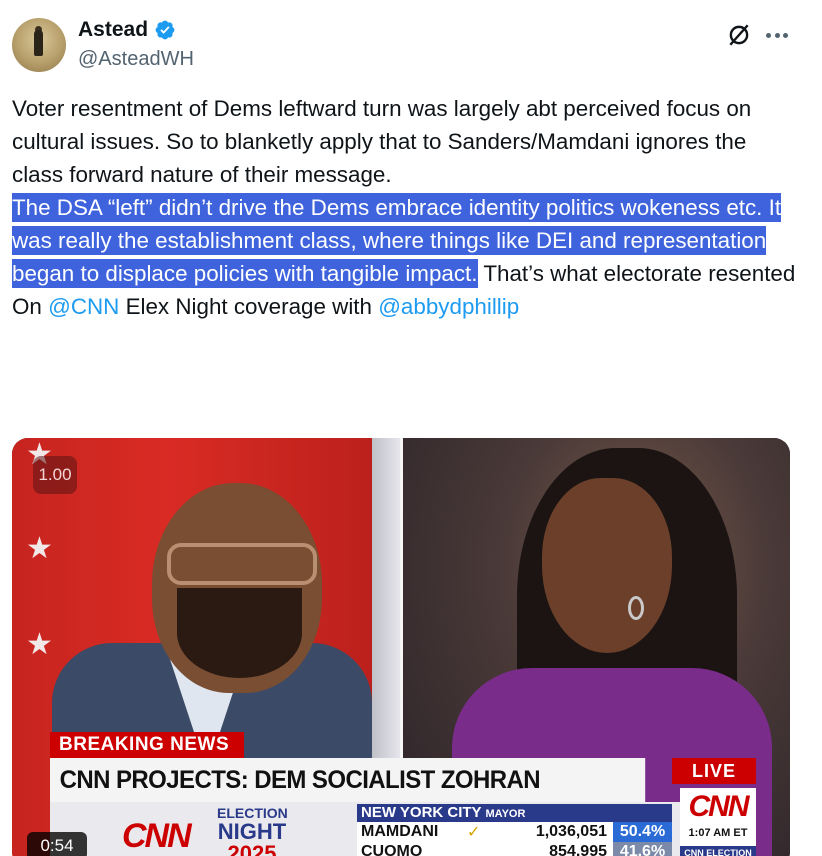 The image size is (822, 856). I want to click on grok-icon, so click(739, 35).